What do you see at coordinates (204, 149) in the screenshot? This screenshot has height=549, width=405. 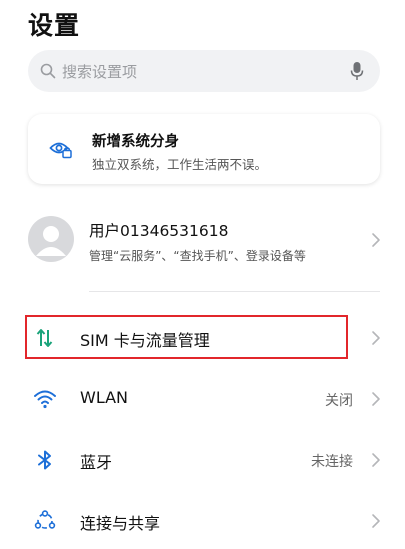 I see `dual-system-promo-card: 新增系统分身 独立双系统，工作生活两不误。` at bounding box center [204, 149].